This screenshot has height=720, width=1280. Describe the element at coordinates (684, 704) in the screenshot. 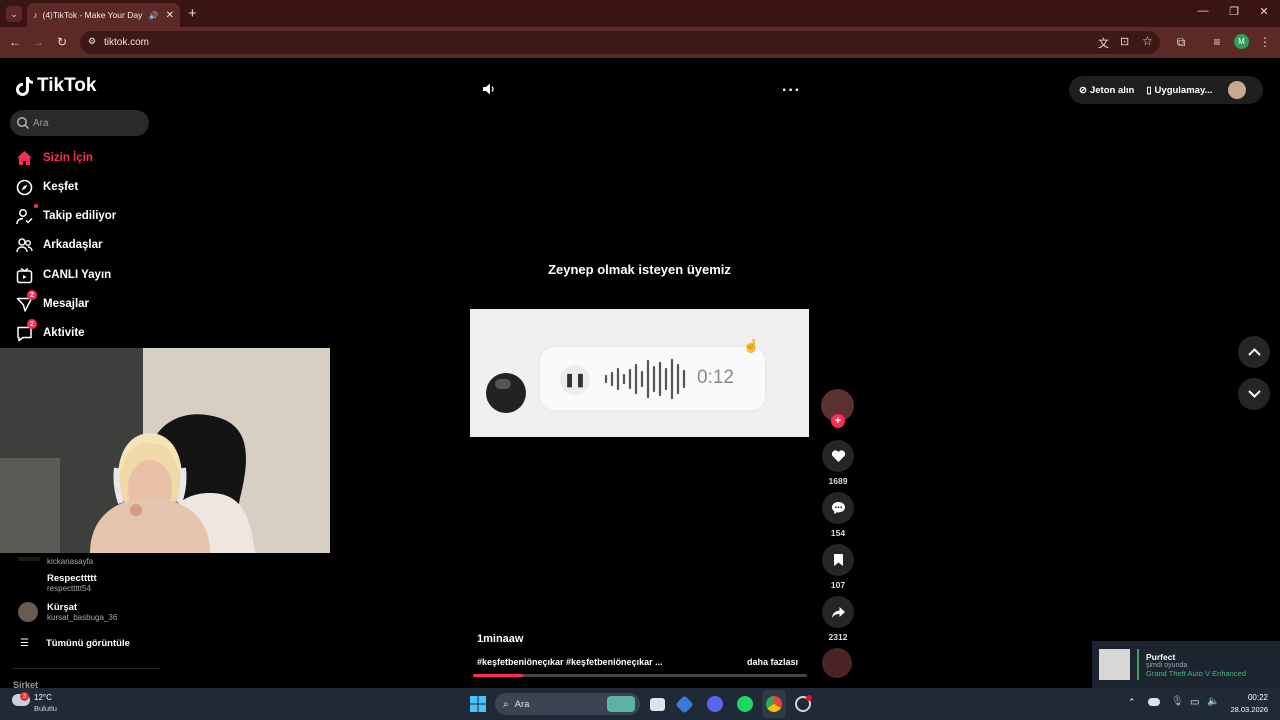

I see `app-icon` at that location.